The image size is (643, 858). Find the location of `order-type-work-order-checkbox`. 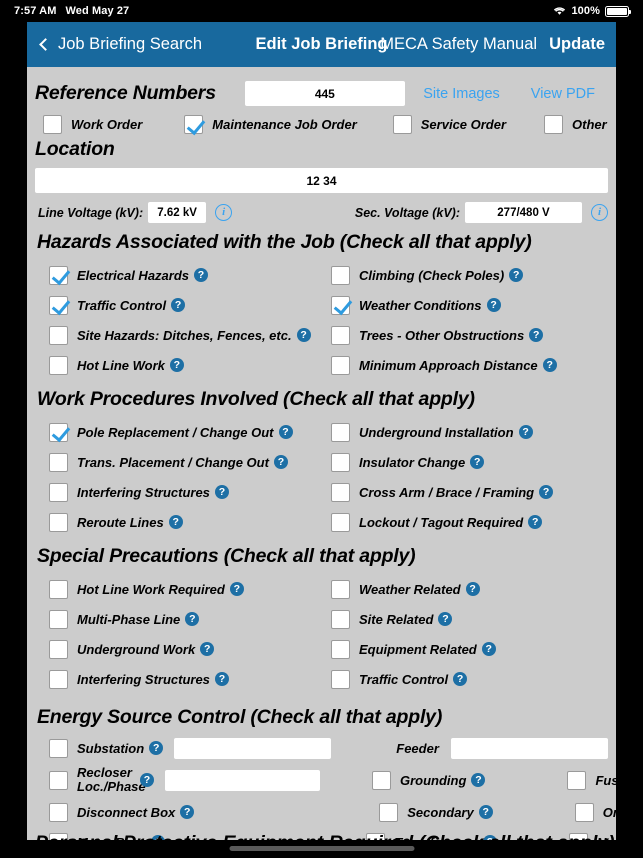

order-type-work-order-checkbox is located at coordinates (52, 124).